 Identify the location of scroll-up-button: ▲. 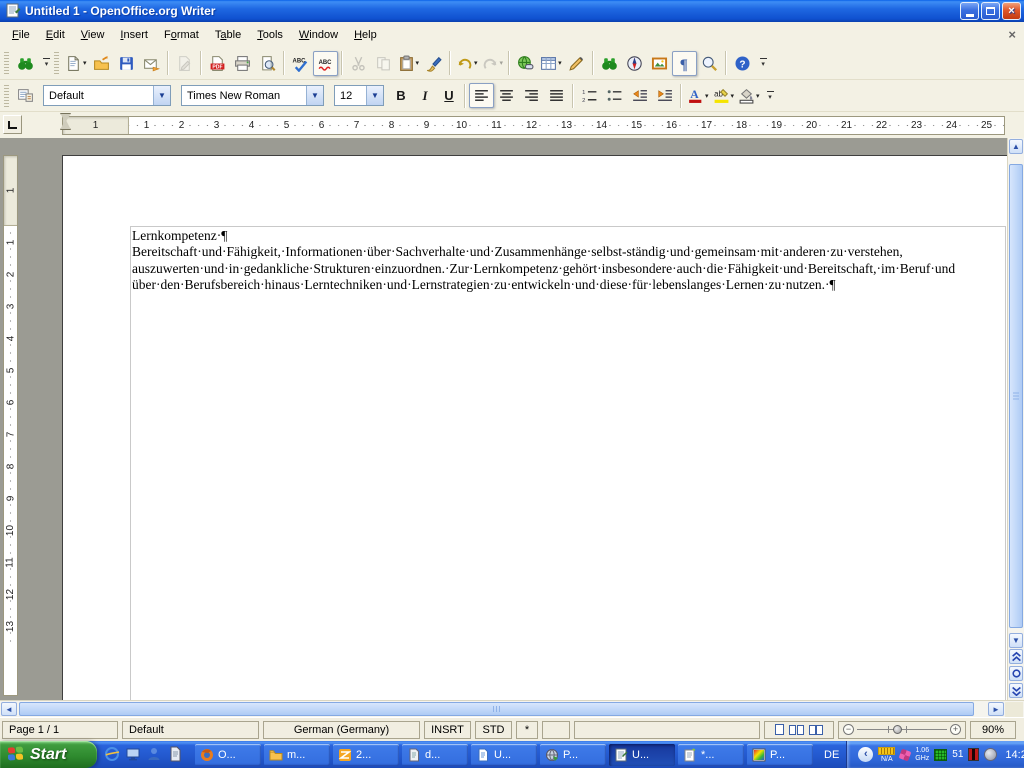
(1016, 146).